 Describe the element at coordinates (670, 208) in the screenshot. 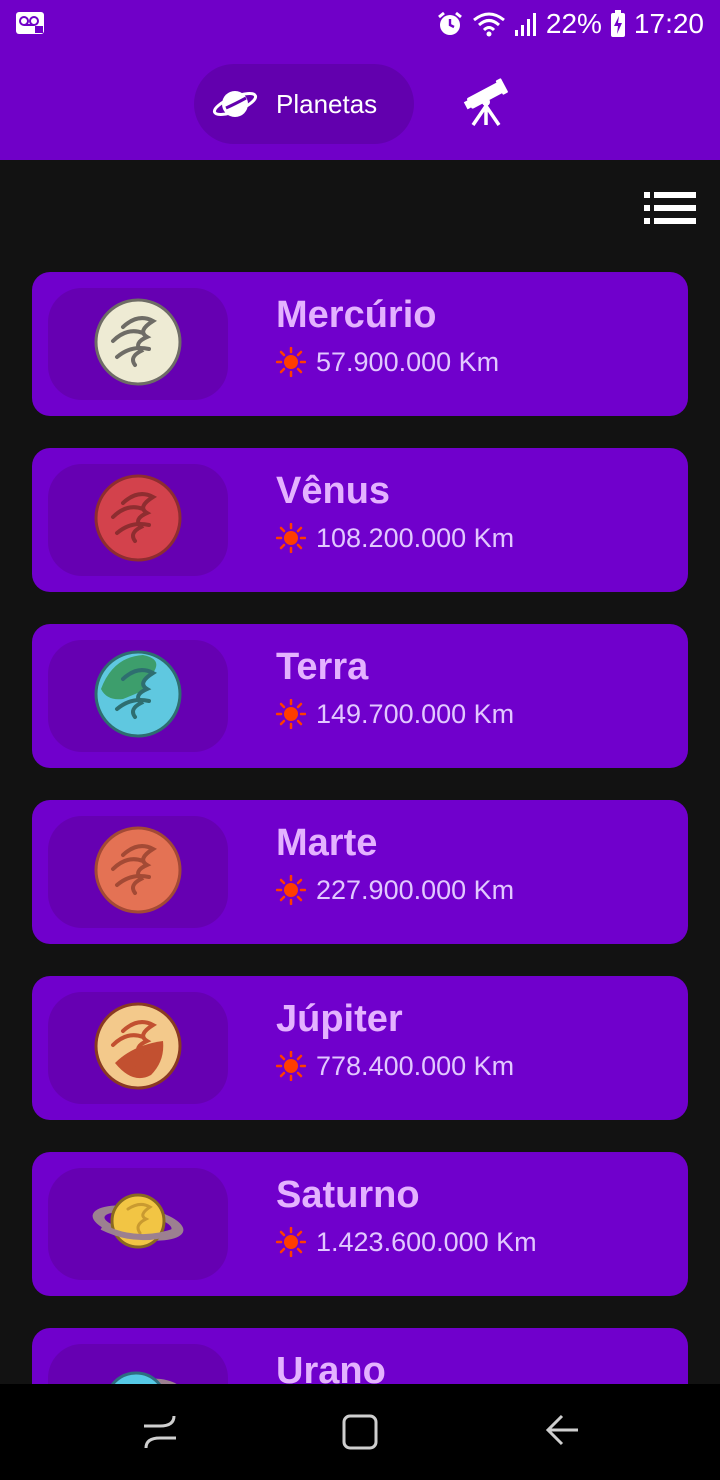

I see `list-view-button` at that location.